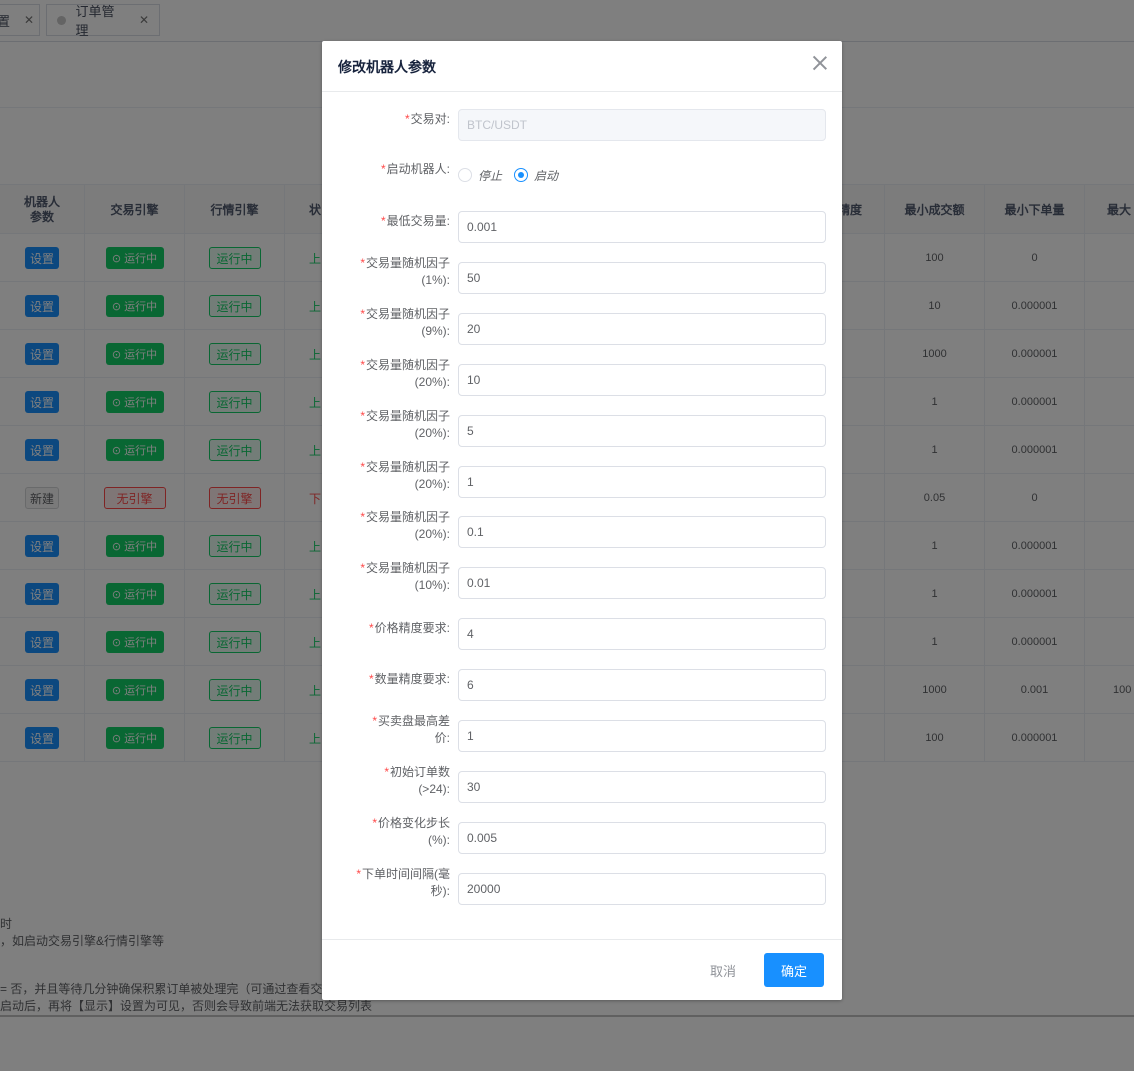  What do you see at coordinates (642, 481) in the screenshot?
I see `random-factor-5-input` at bounding box center [642, 481].